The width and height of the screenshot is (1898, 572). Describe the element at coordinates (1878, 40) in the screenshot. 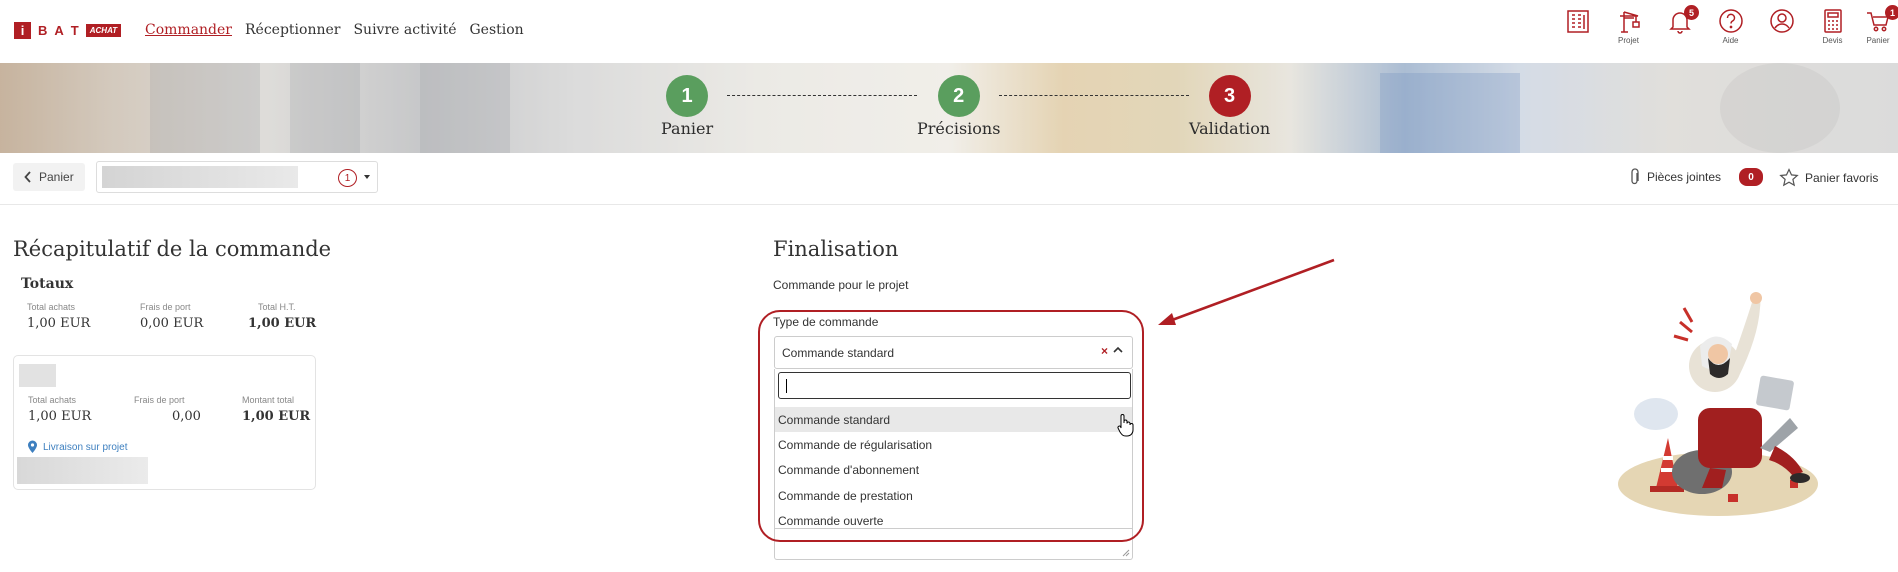

I see `cart-label: Panier` at that location.